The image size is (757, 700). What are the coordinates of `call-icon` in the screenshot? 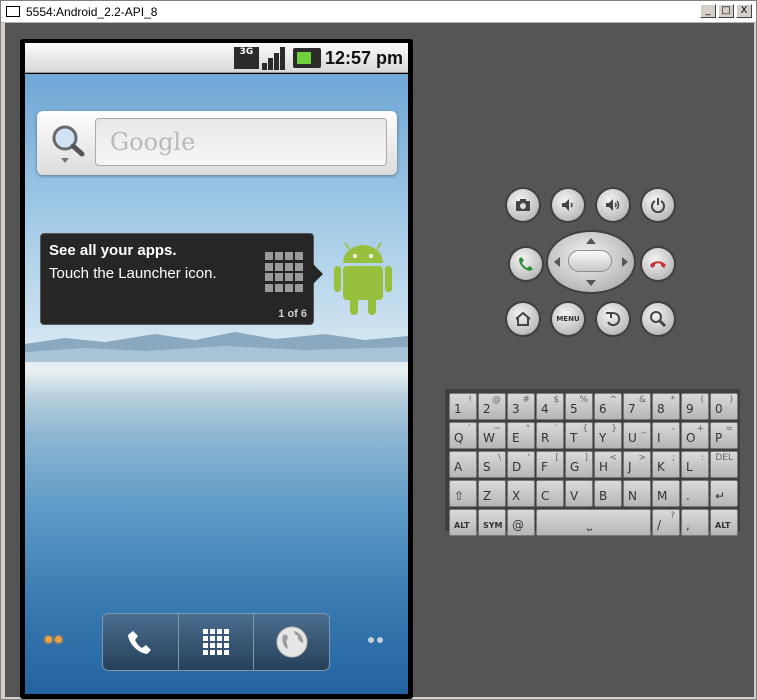 It's located at (526, 264).